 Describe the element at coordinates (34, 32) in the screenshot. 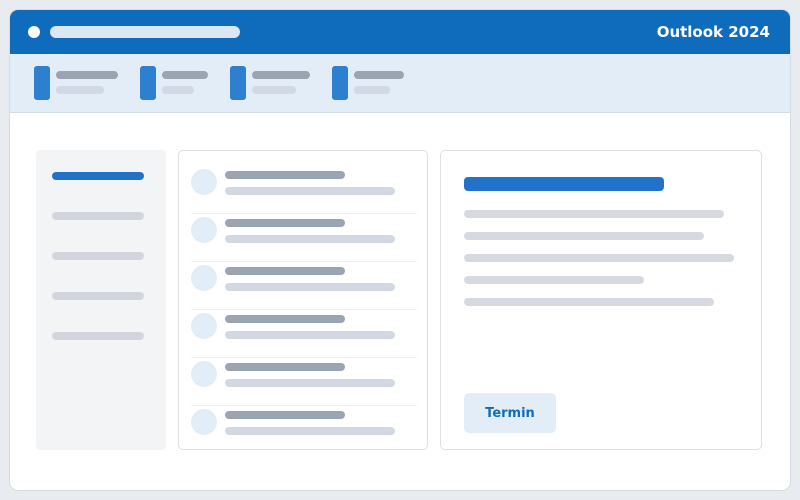

I see `window-dot-icon` at that location.